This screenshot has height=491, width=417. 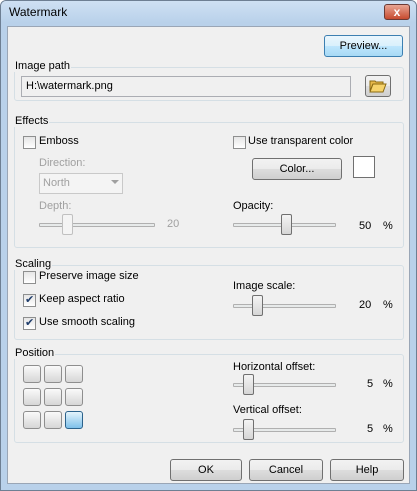 What do you see at coordinates (56, 183) in the screenshot?
I see `direction-value: North` at bounding box center [56, 183].